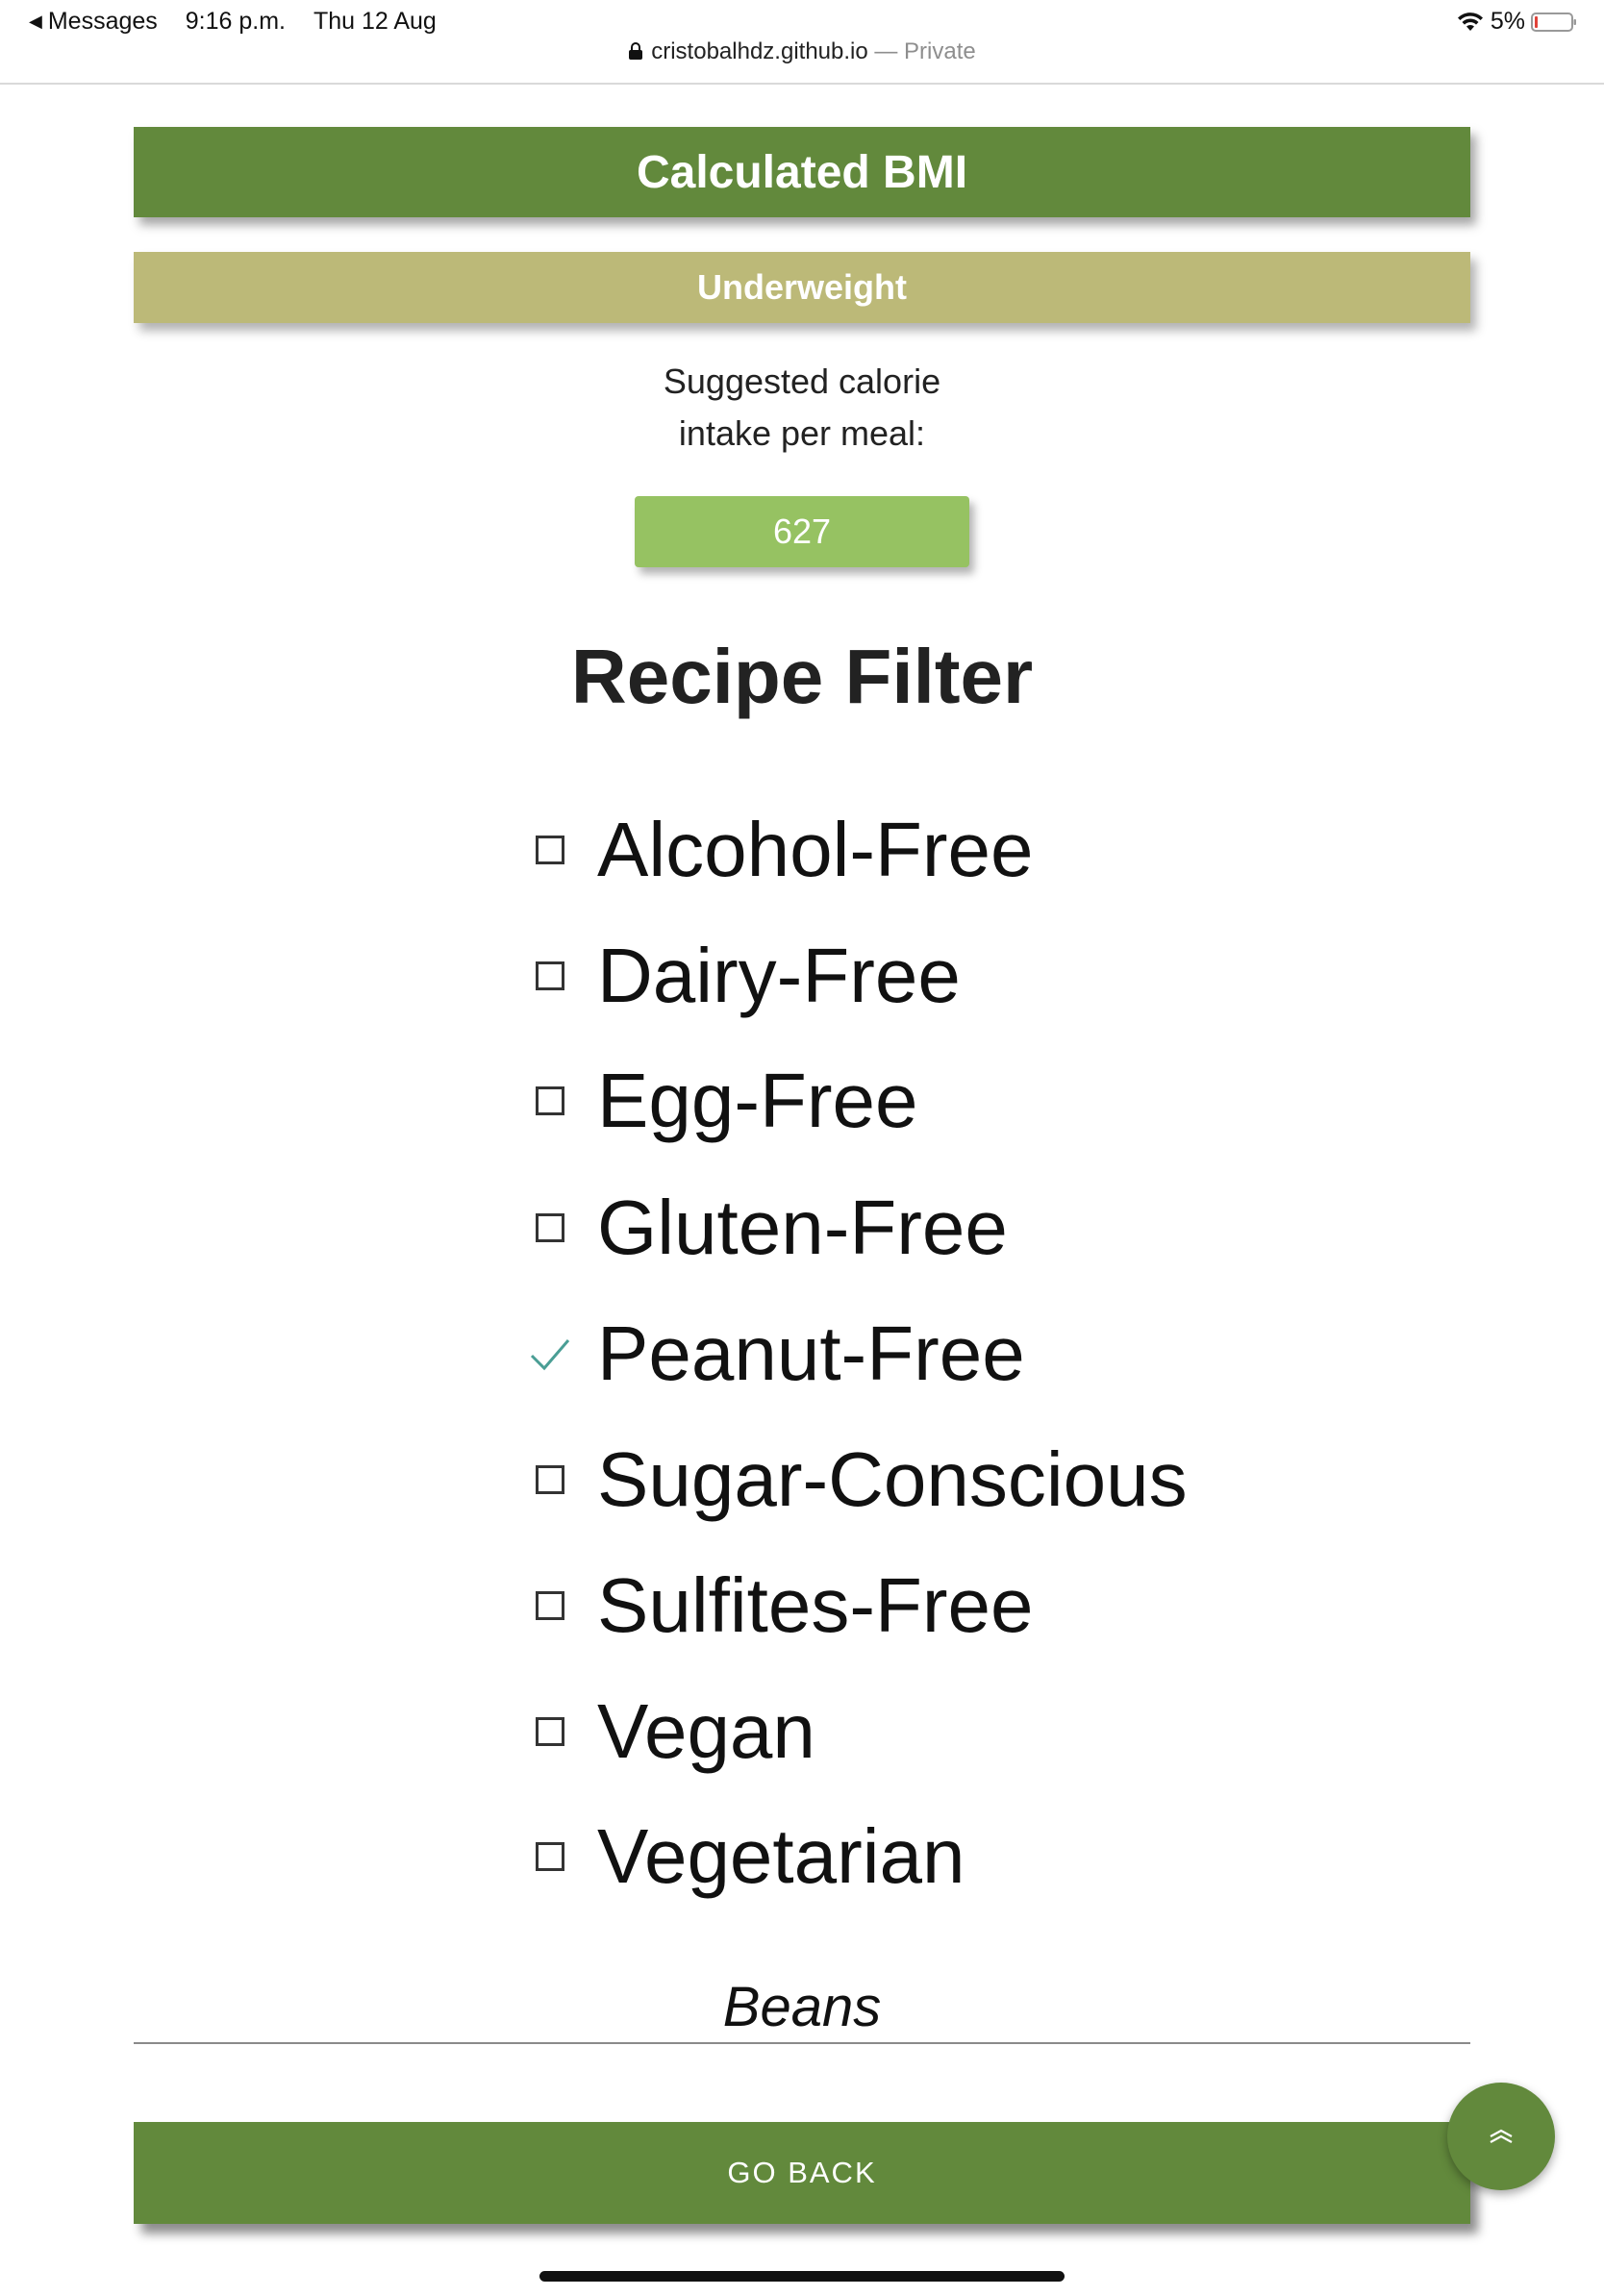  I want to click on back-arrow-icon: ◀, so click(35, 21).